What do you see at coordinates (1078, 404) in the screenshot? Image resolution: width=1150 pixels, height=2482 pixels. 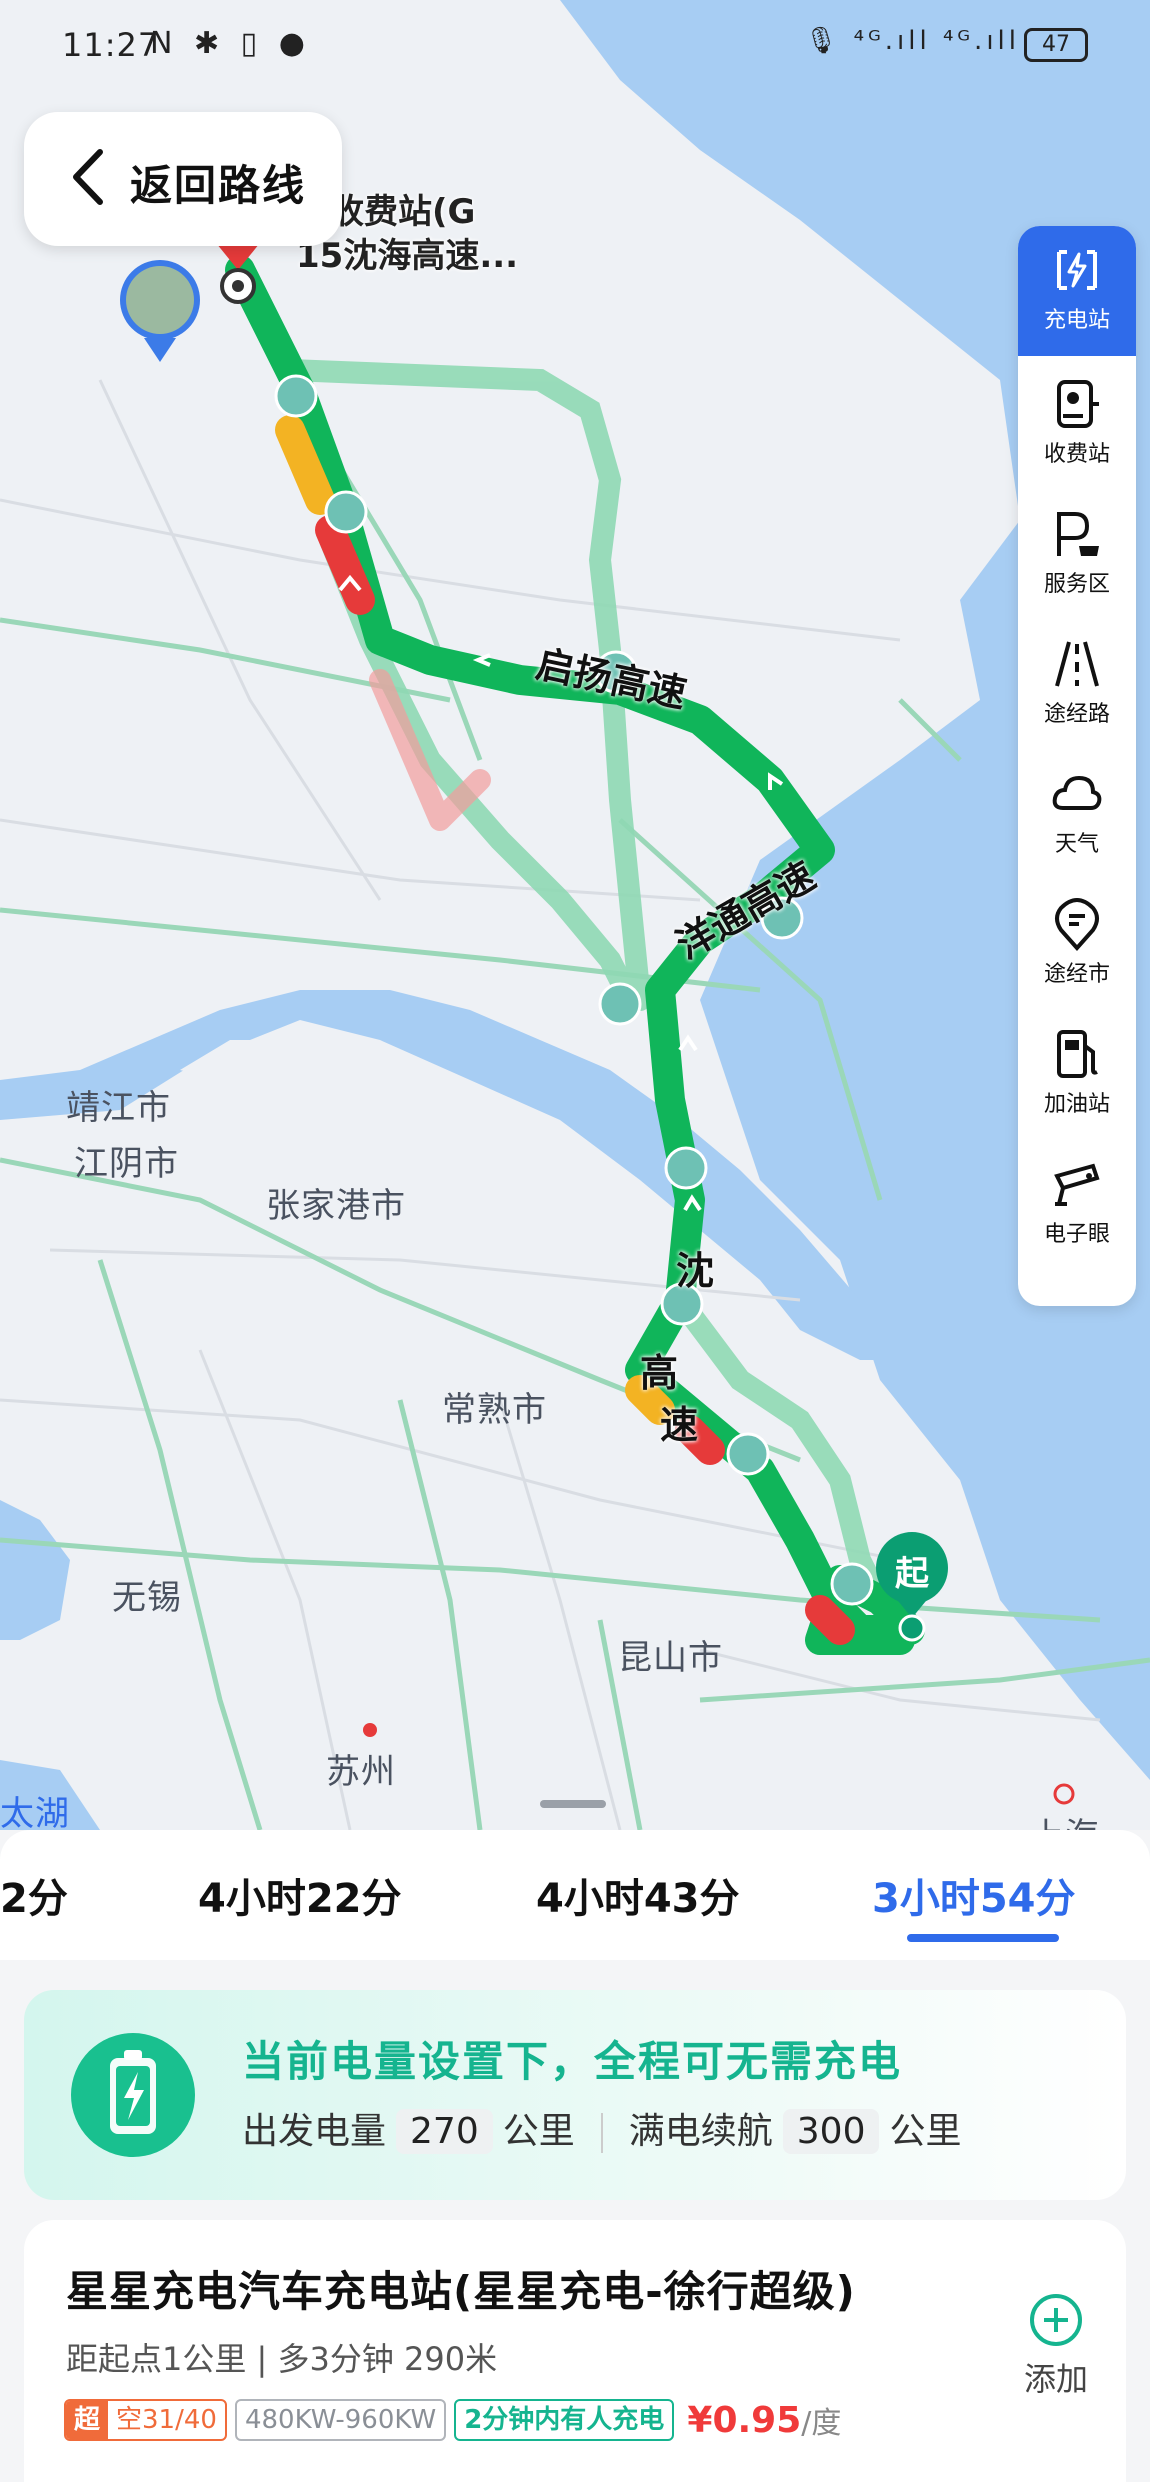 I see `toll-station-icon` at bounding box center [1078, 404].